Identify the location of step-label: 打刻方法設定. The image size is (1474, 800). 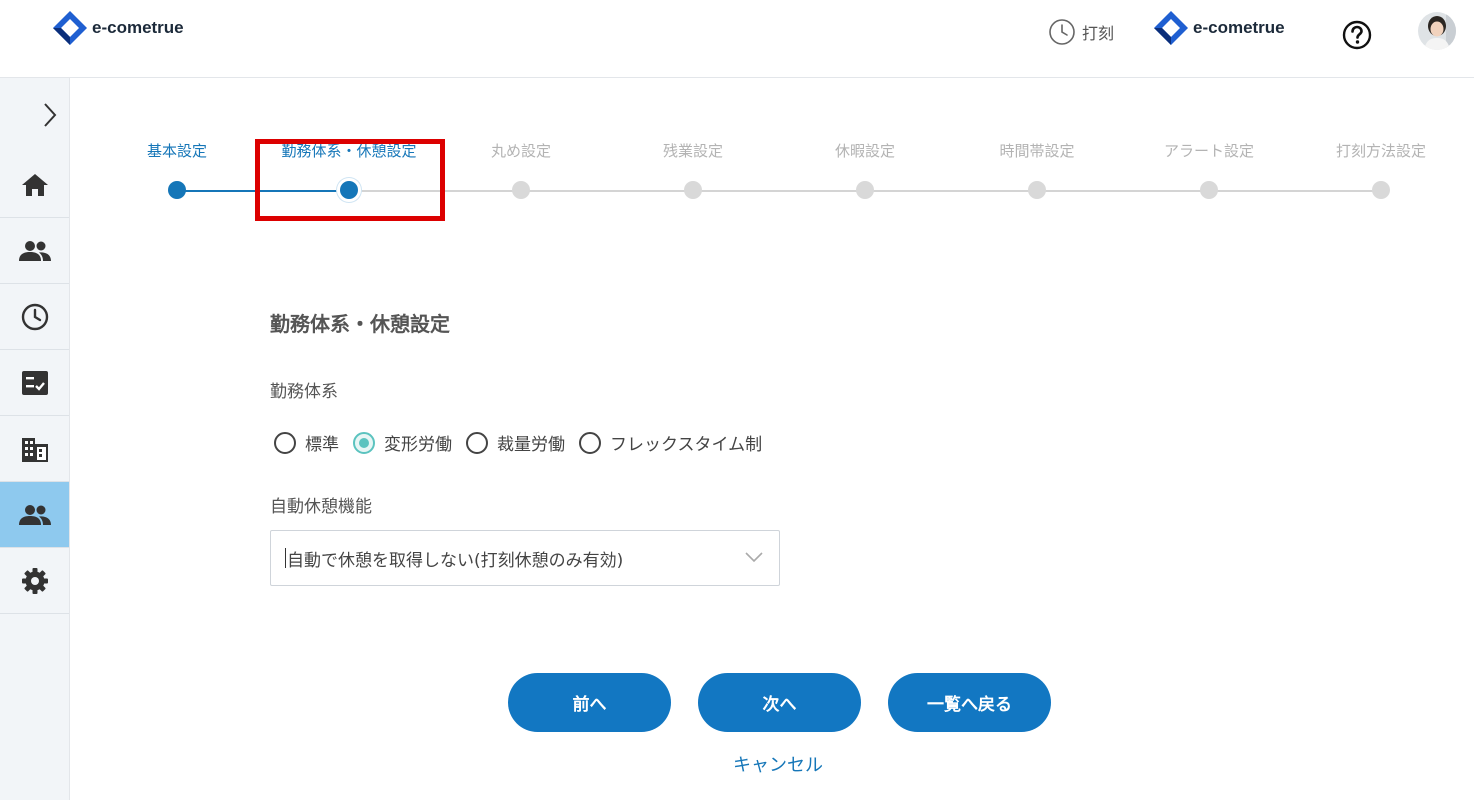
(1380, 151).